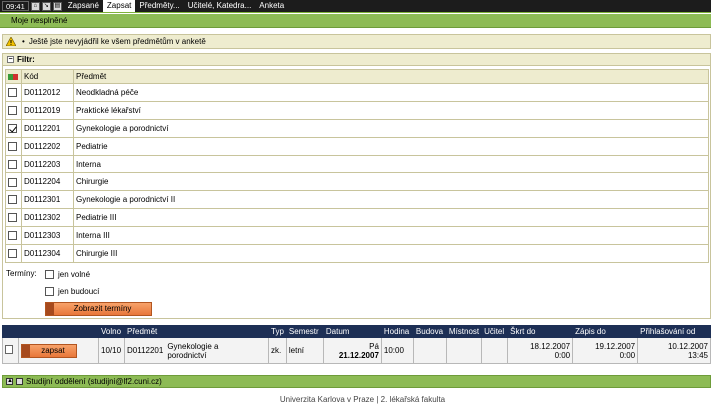  I want to click on zapis-time: 0:00, so click(627, 355).